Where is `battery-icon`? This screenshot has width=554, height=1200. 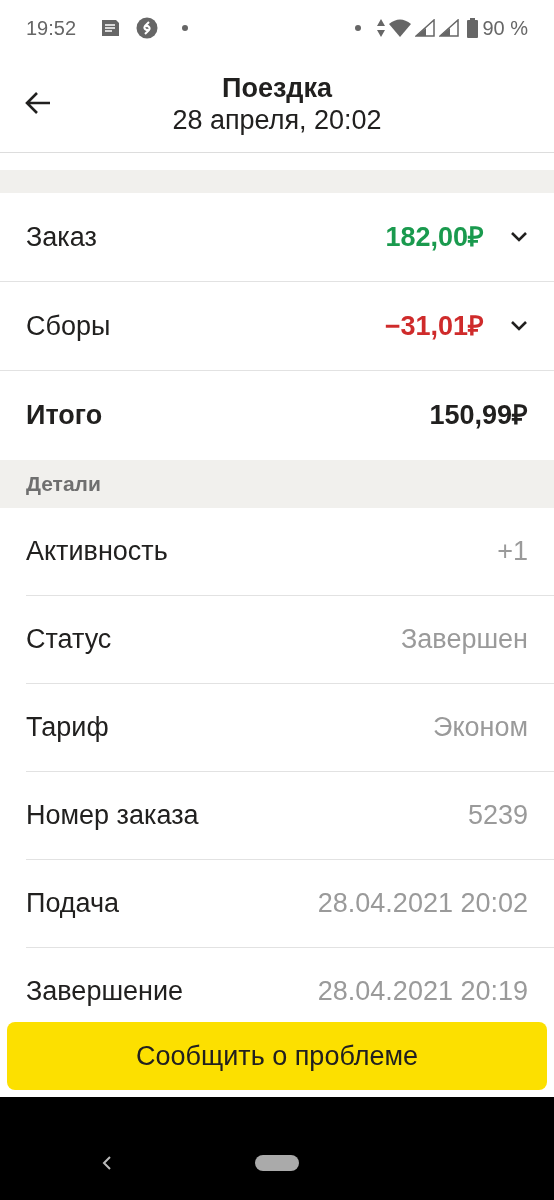
battery-icon is located at coordinates (473, 28).